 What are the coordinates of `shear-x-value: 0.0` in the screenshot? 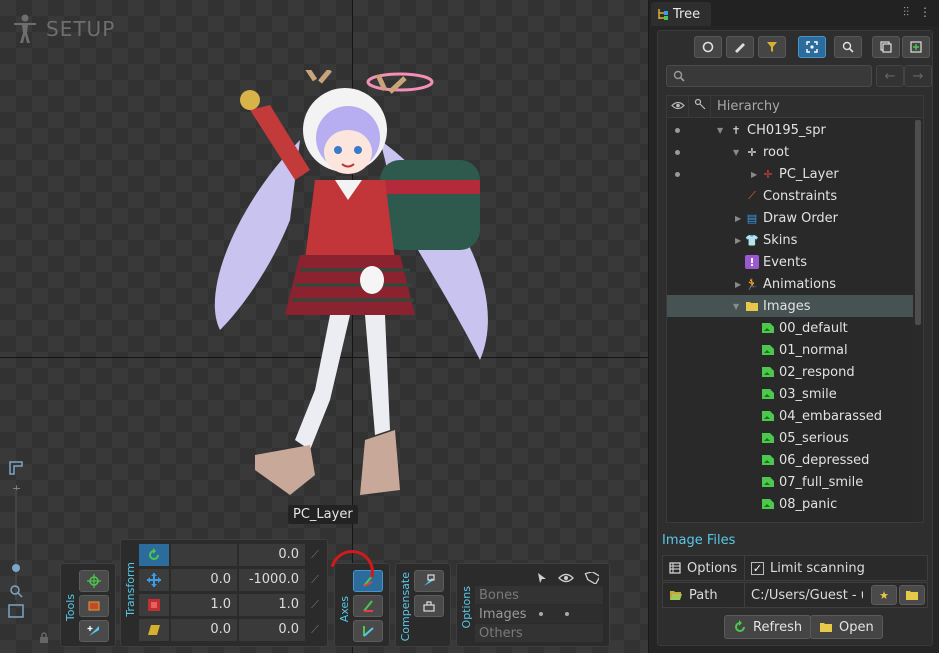 It's located at (204, 630).